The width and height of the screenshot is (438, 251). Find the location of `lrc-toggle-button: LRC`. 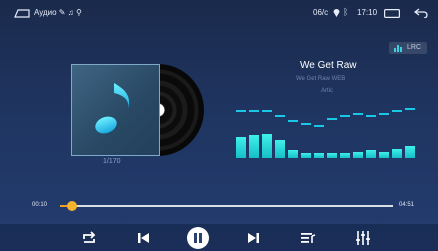

lrc-toggle-button: LRC is located at coordinates (408, 48).